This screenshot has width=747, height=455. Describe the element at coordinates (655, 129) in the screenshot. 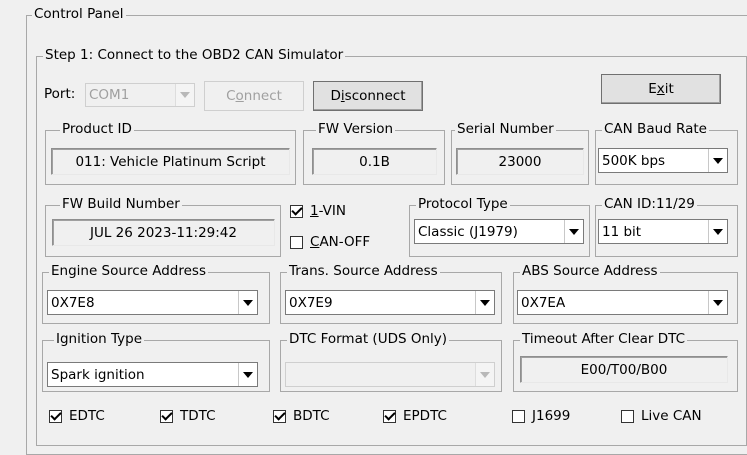

I see `can-baud-rate-label: CAN Baud Rate` at that location.